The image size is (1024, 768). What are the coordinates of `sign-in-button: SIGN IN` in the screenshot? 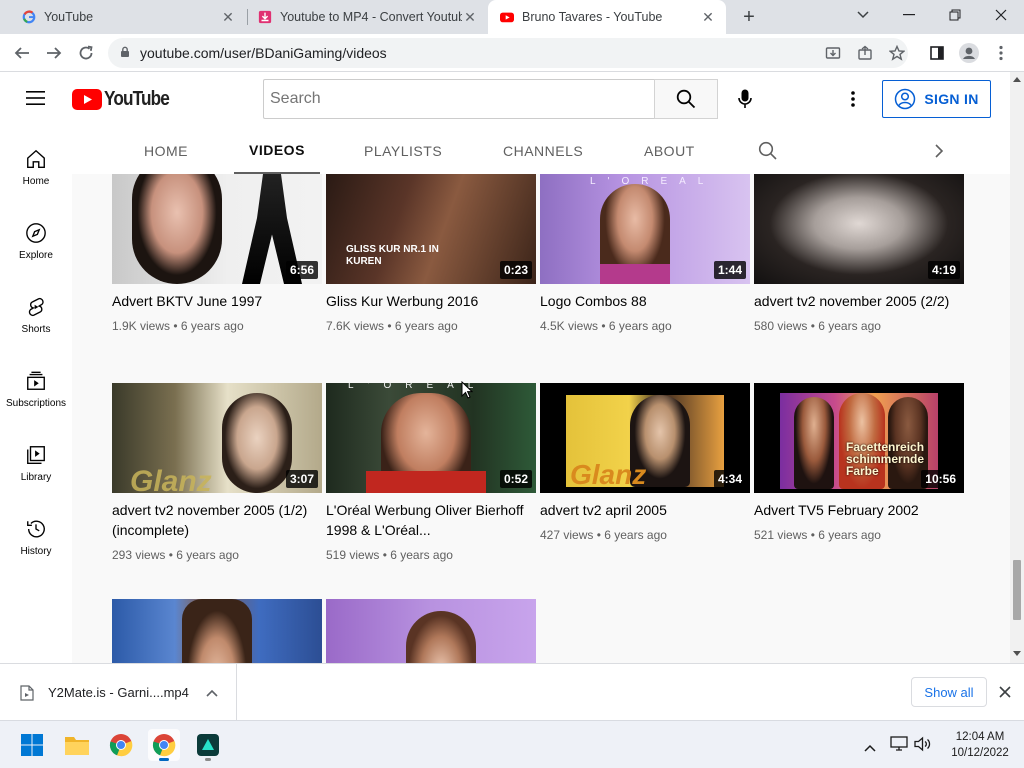 It's located at (936, 99).